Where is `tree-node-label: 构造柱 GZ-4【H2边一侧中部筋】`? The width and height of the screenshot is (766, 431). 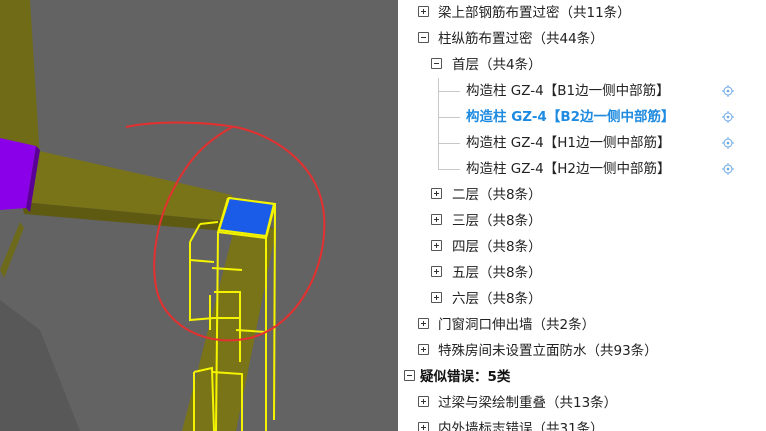 tree-node-label: 构造柱 GZ-4【H2边一侧中部筋】 is located at coordinates (568, 169).